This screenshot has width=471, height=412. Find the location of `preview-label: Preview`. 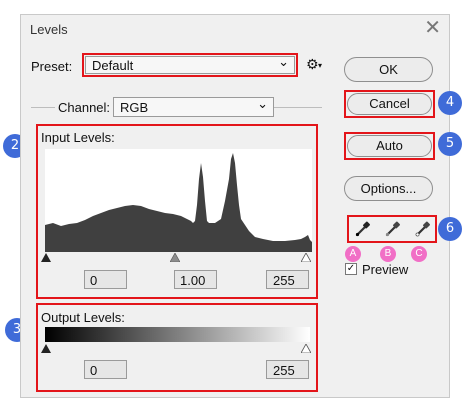

preview-label: Preview is located at coordinates (385, 269).